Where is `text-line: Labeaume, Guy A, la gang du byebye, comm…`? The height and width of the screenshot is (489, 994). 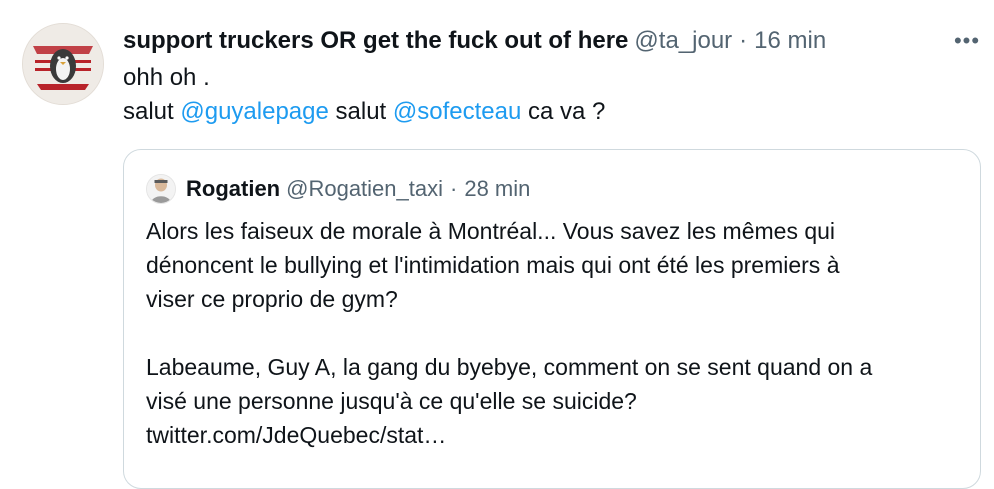
text-line: Labeaume, Guy A, la gang du byebye, comm… is located at coordinates (509, 367).